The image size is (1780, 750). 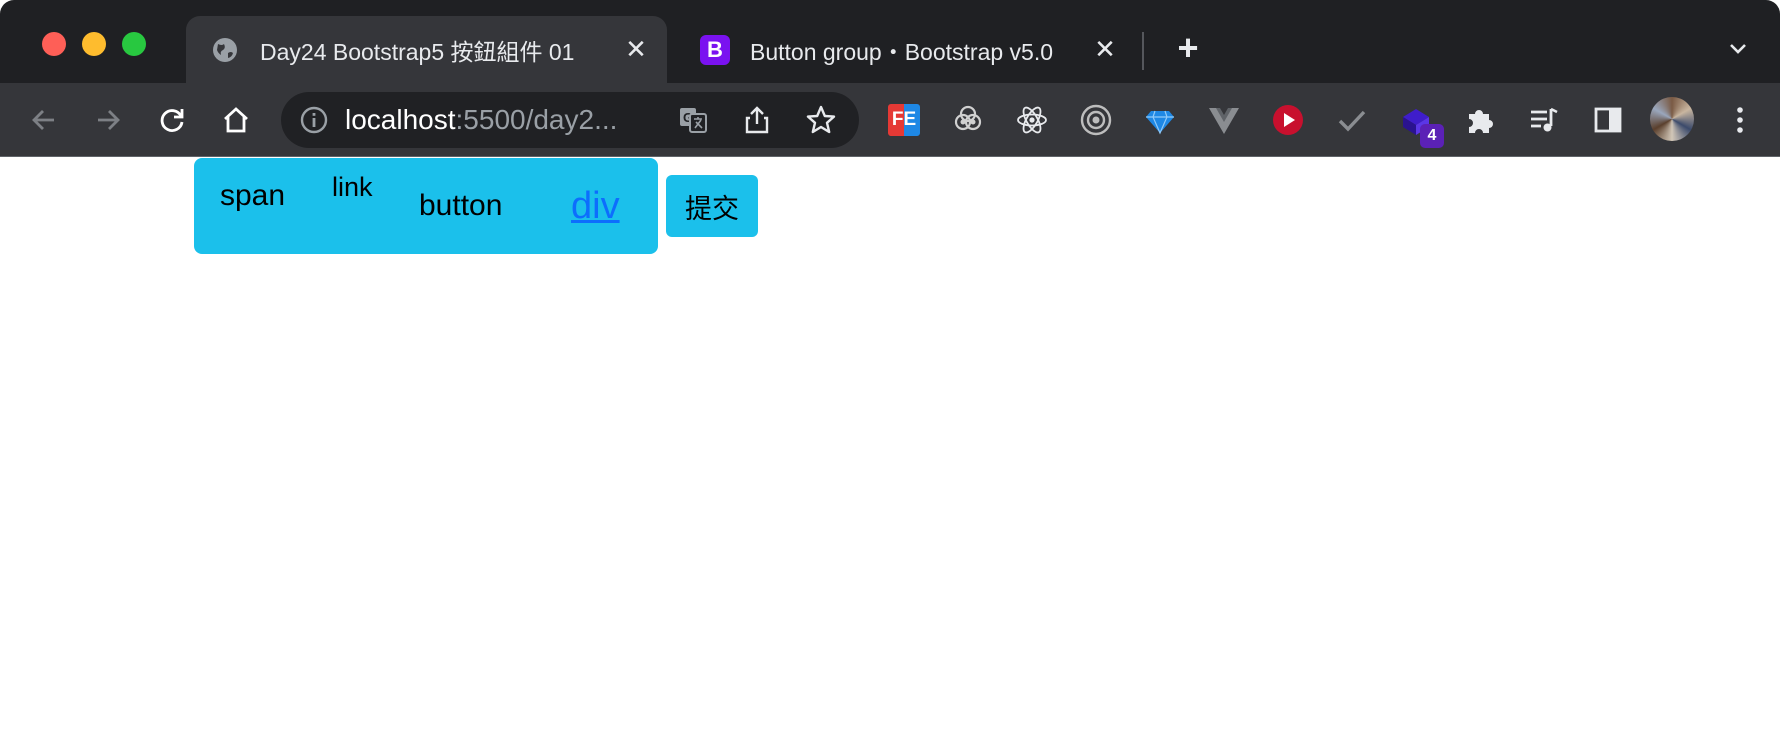 I want to click on tab-search-chevron-icon, so click(x=1738, y=48).